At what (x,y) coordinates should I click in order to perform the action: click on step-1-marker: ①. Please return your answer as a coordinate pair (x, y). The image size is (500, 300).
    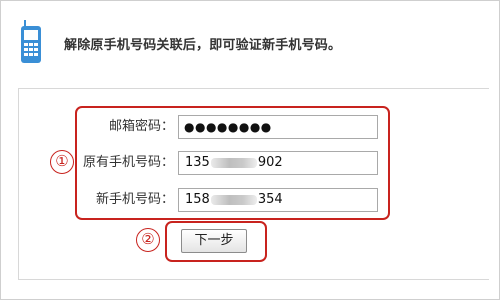
    Looking at the image, I should click on (62, 162).